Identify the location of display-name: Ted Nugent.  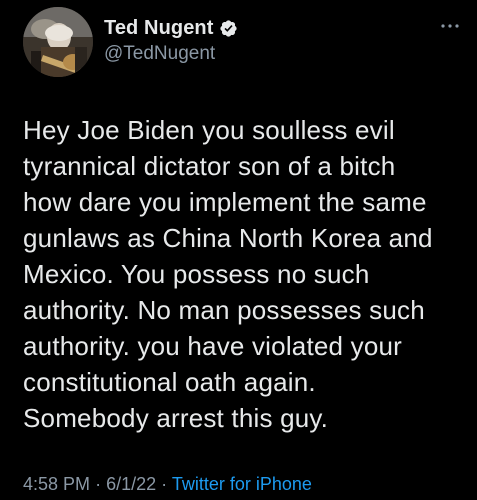
(159, 28).